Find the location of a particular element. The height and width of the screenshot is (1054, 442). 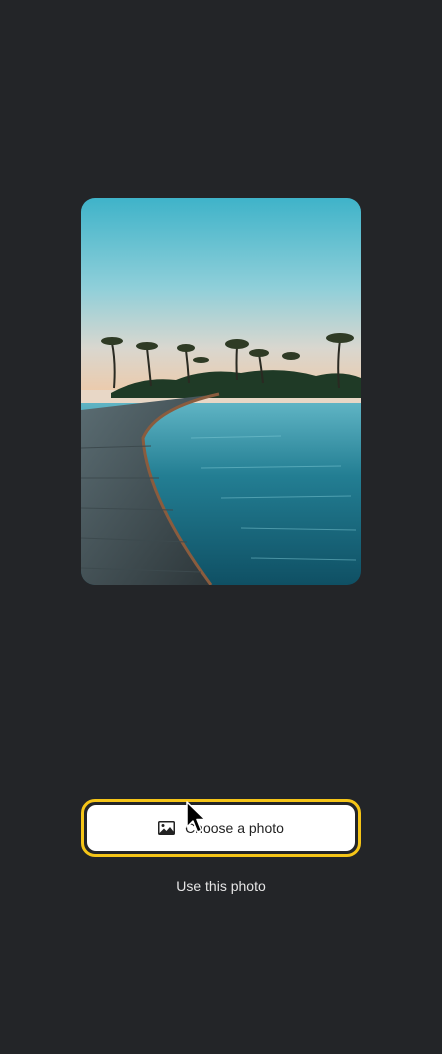

choose-photo-button-inner: Choose a photo is located at coordinates (221, 828).